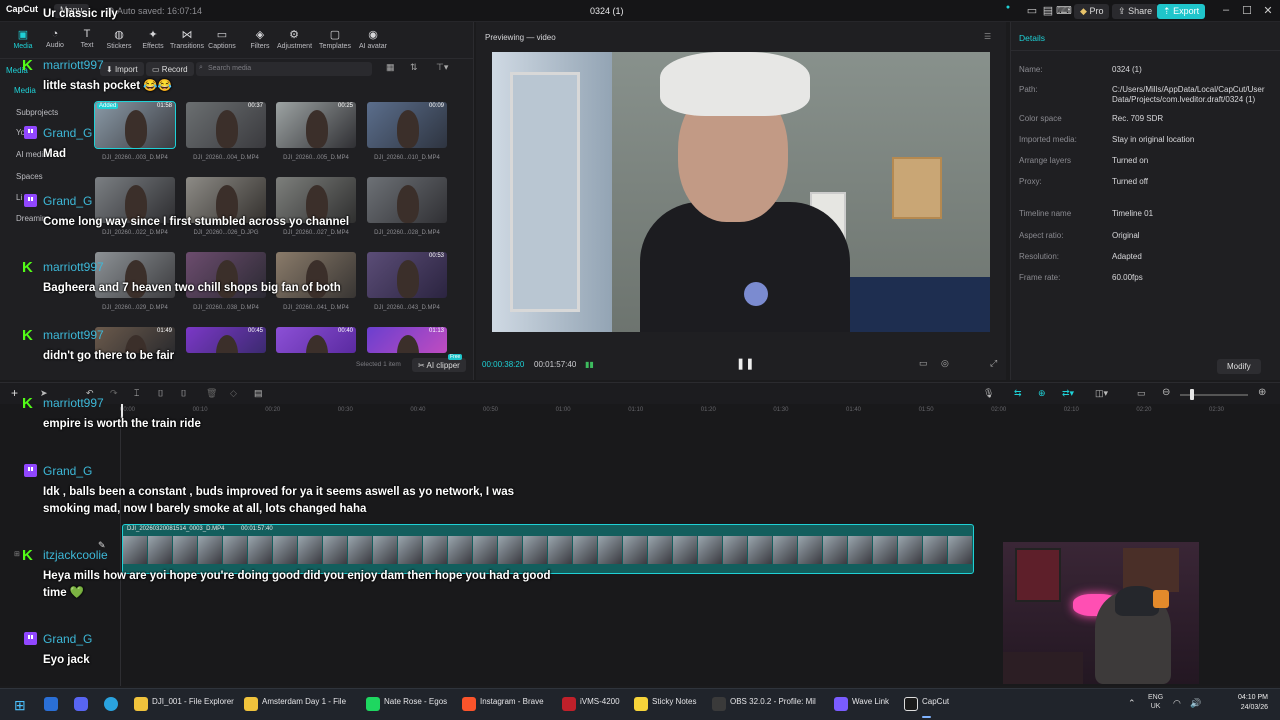 The image size is (1280, 720). What do you see at coordinates (1038, 575) in the screenshot?
I see `poster` at bounding box center [1038, 575].